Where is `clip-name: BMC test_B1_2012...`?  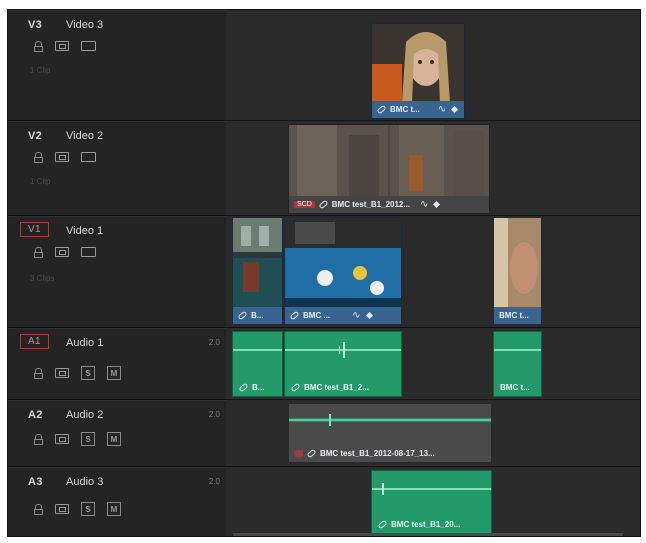 clip-name: BMC test_B1_2012... is located at coordinates (371, 204).